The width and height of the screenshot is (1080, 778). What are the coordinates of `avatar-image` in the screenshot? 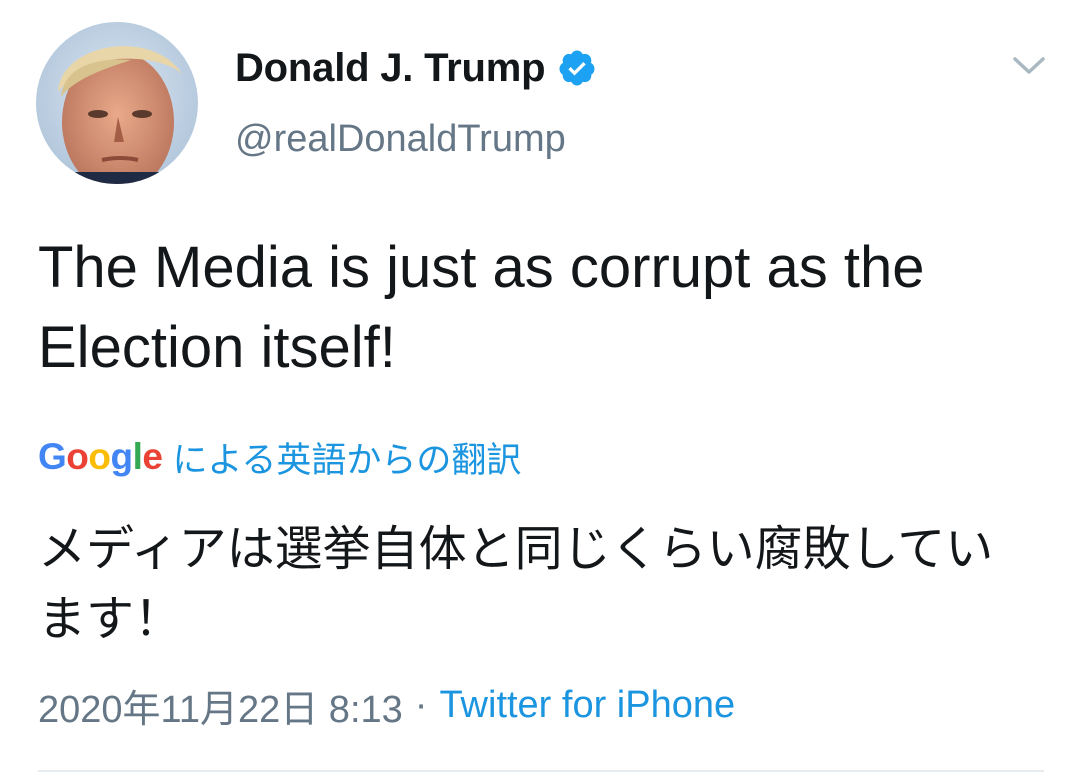 It's located at (117, 103).